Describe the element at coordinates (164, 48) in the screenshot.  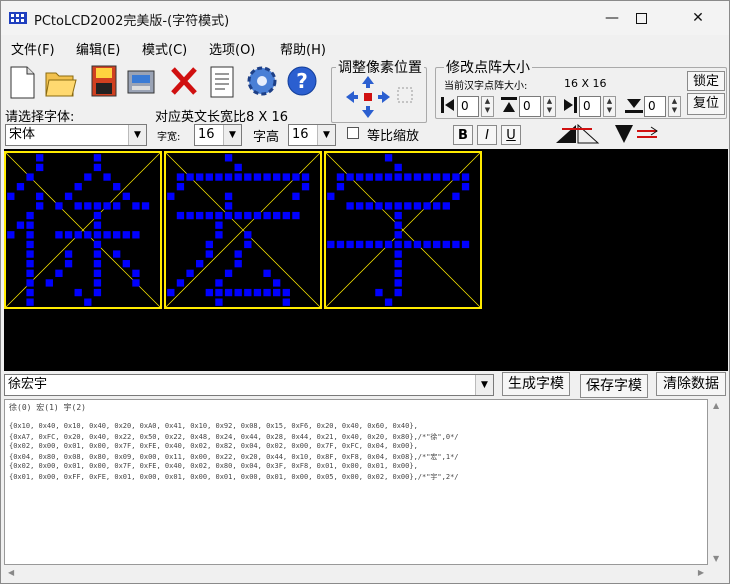
I see `menu-mode: 模式(C)` at that location.